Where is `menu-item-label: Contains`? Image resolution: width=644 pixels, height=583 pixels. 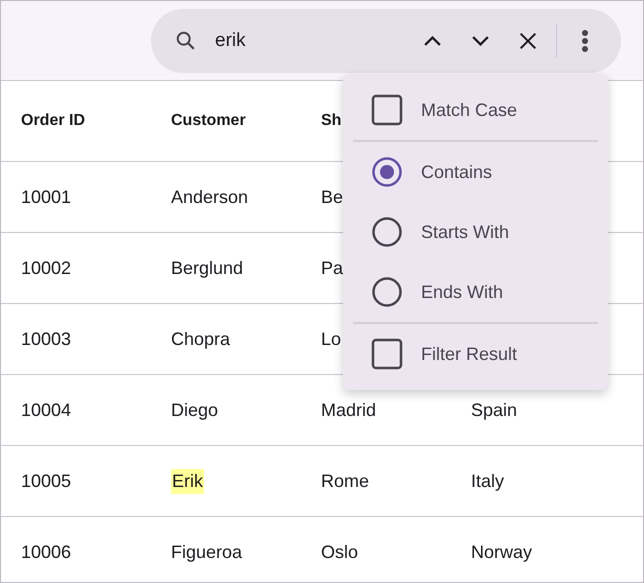
menu-item-label: Contains is located at coordinates (456, 172).